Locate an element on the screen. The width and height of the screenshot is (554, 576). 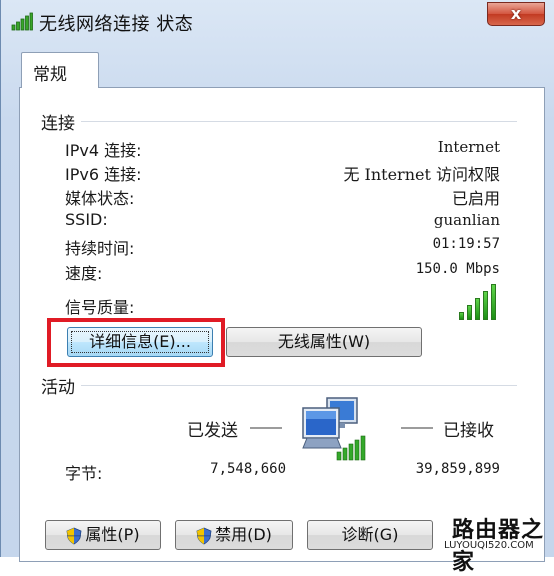
duration-value: 01:19:57 is located at coordinates (466, 244).